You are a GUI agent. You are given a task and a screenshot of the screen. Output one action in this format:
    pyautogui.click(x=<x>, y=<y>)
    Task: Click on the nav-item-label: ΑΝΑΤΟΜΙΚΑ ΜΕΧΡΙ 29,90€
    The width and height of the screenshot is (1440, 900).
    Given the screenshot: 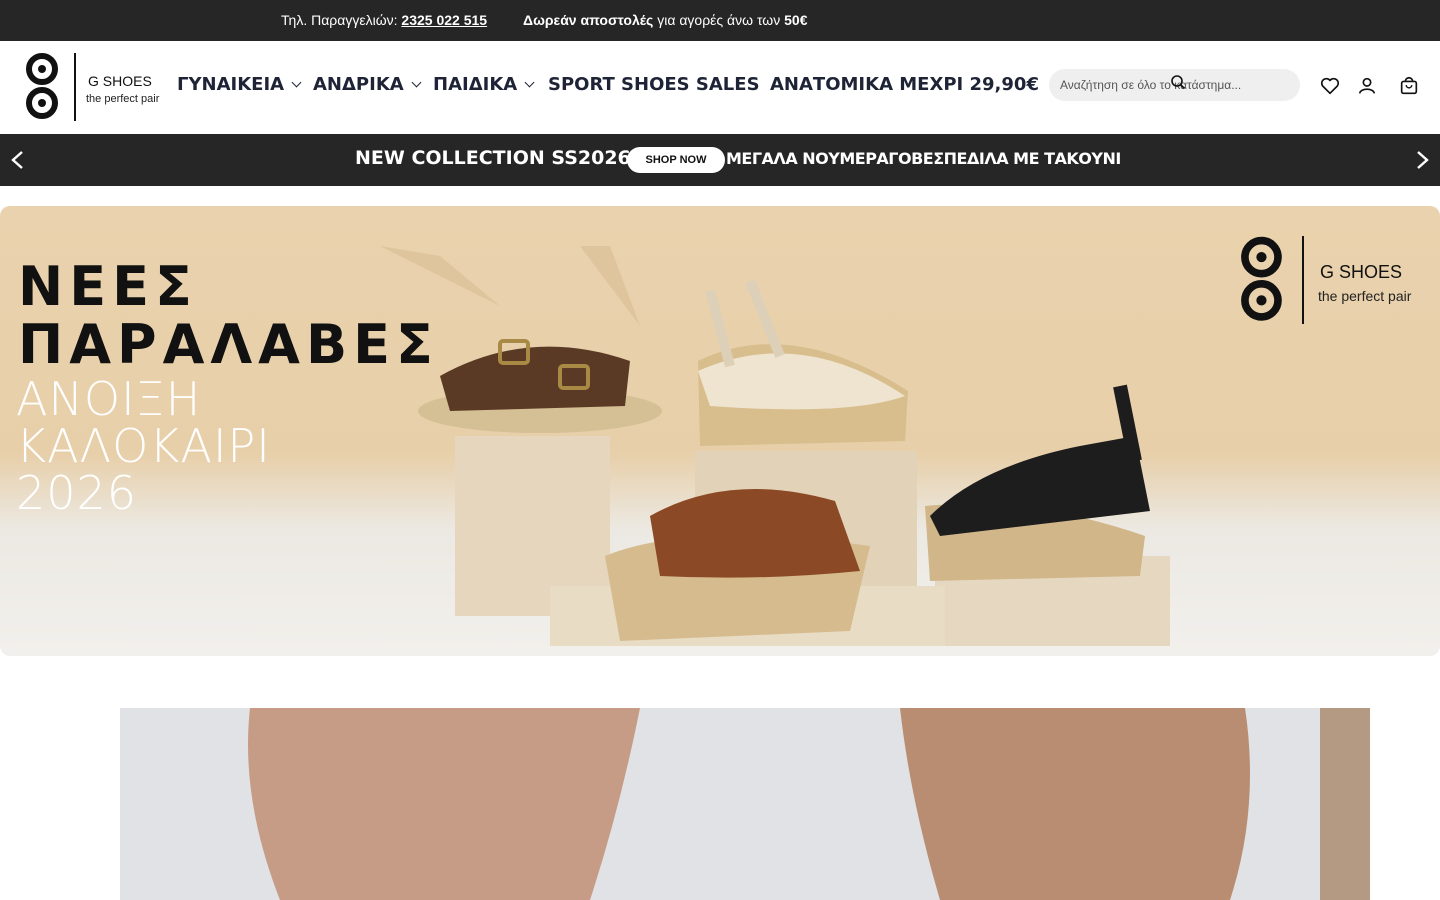 What is the action you would take?
    pyautogui.click(x=904, y=84)
    